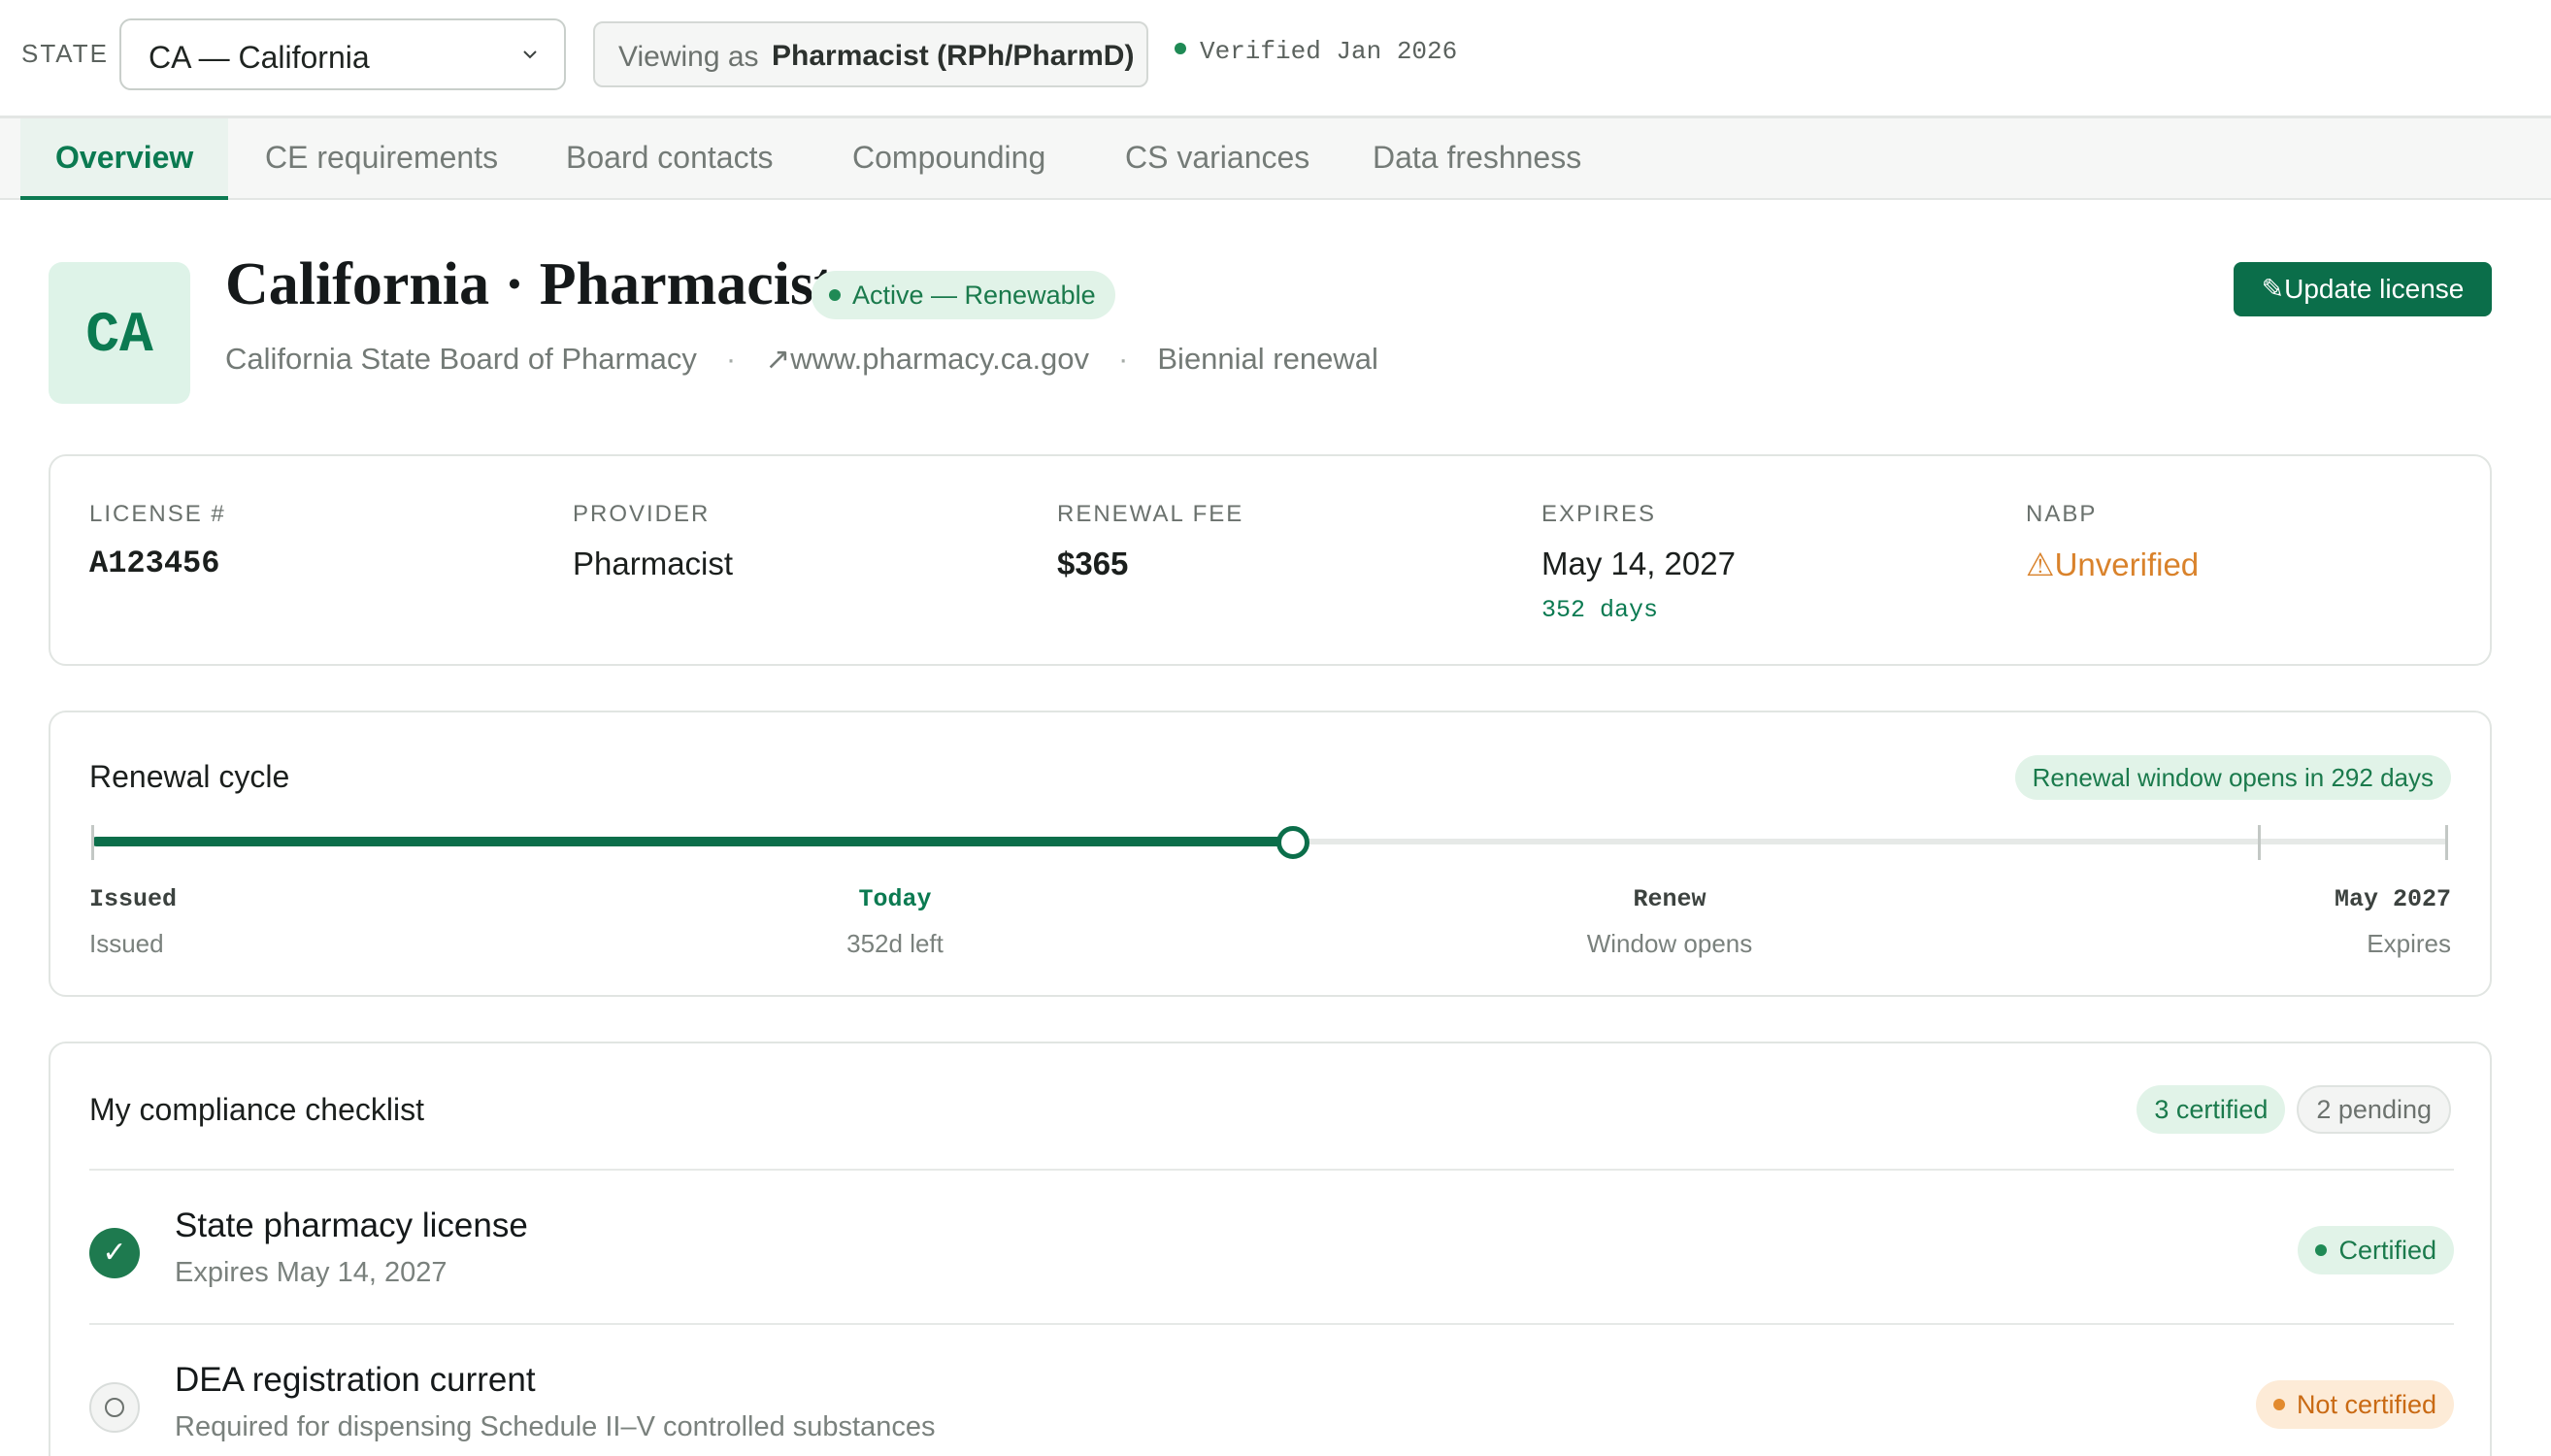 The height and width of the screenshot is (1456, 2551). I want to click on milestone-today-label: Today, so click(895, 899).